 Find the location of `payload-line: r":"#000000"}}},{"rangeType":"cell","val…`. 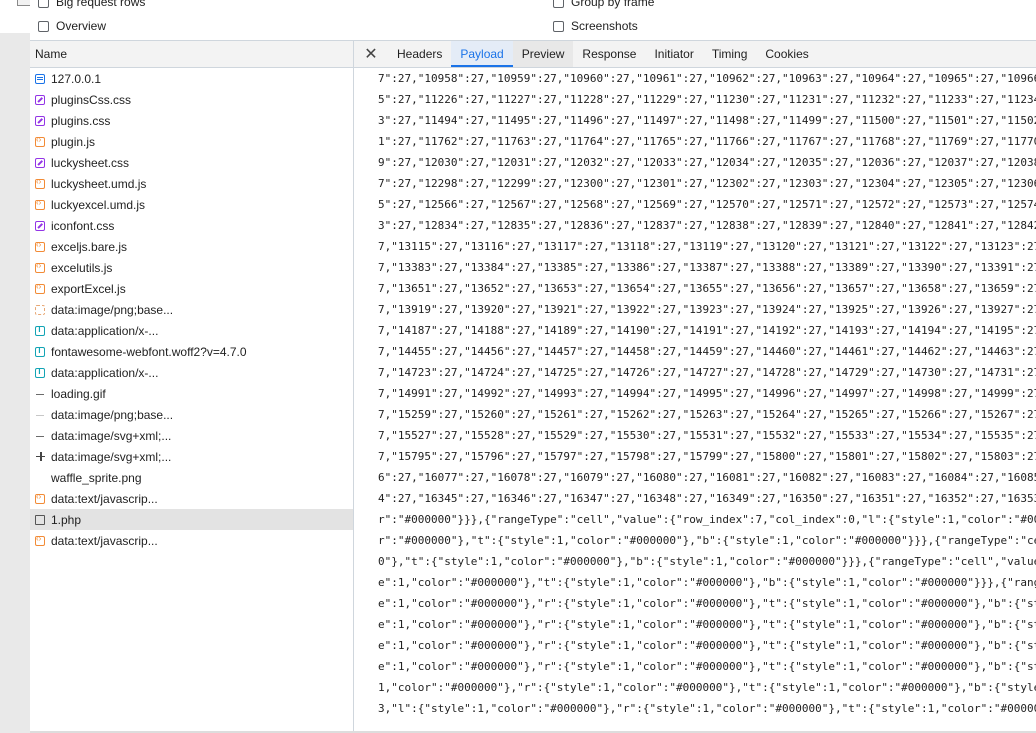

payload-line: r":"#000000"}}},{"rangeType":"cell","val… is located at coordinates (707, 519).